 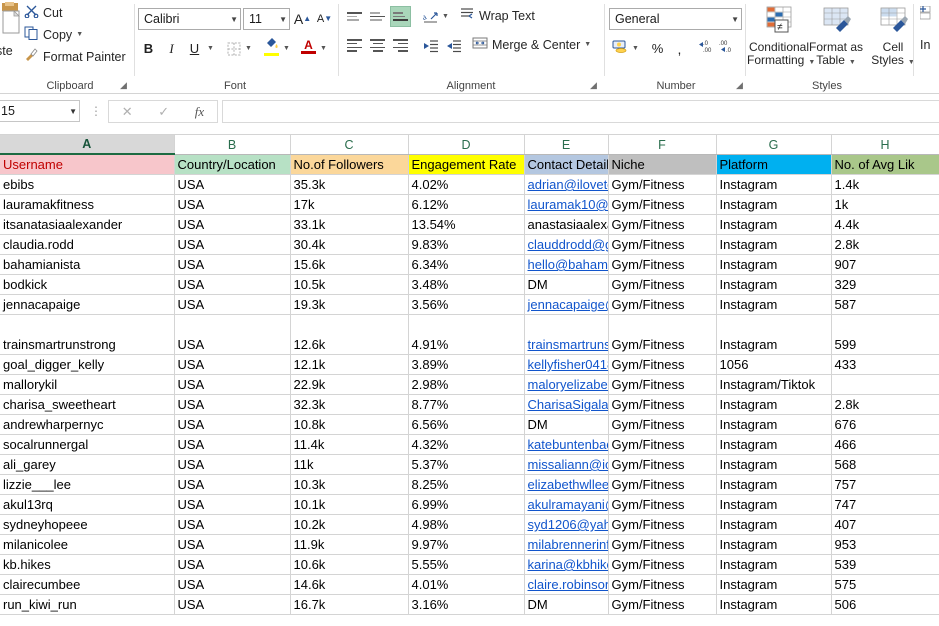 I want to click on cell-engagement: 3.89%, so click(x=466, y=364).